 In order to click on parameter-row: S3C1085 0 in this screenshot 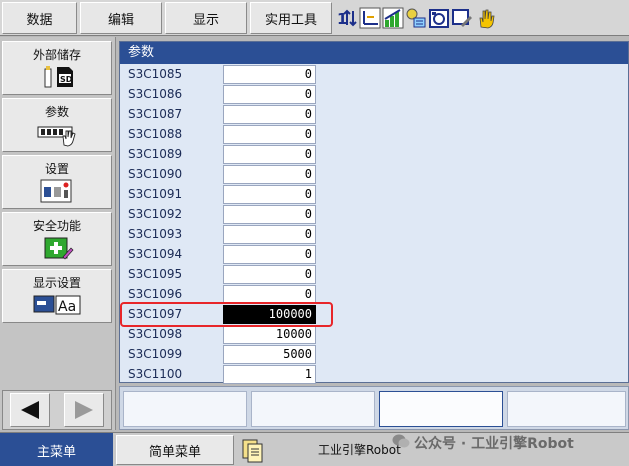, I will do `click(374, 74)`.